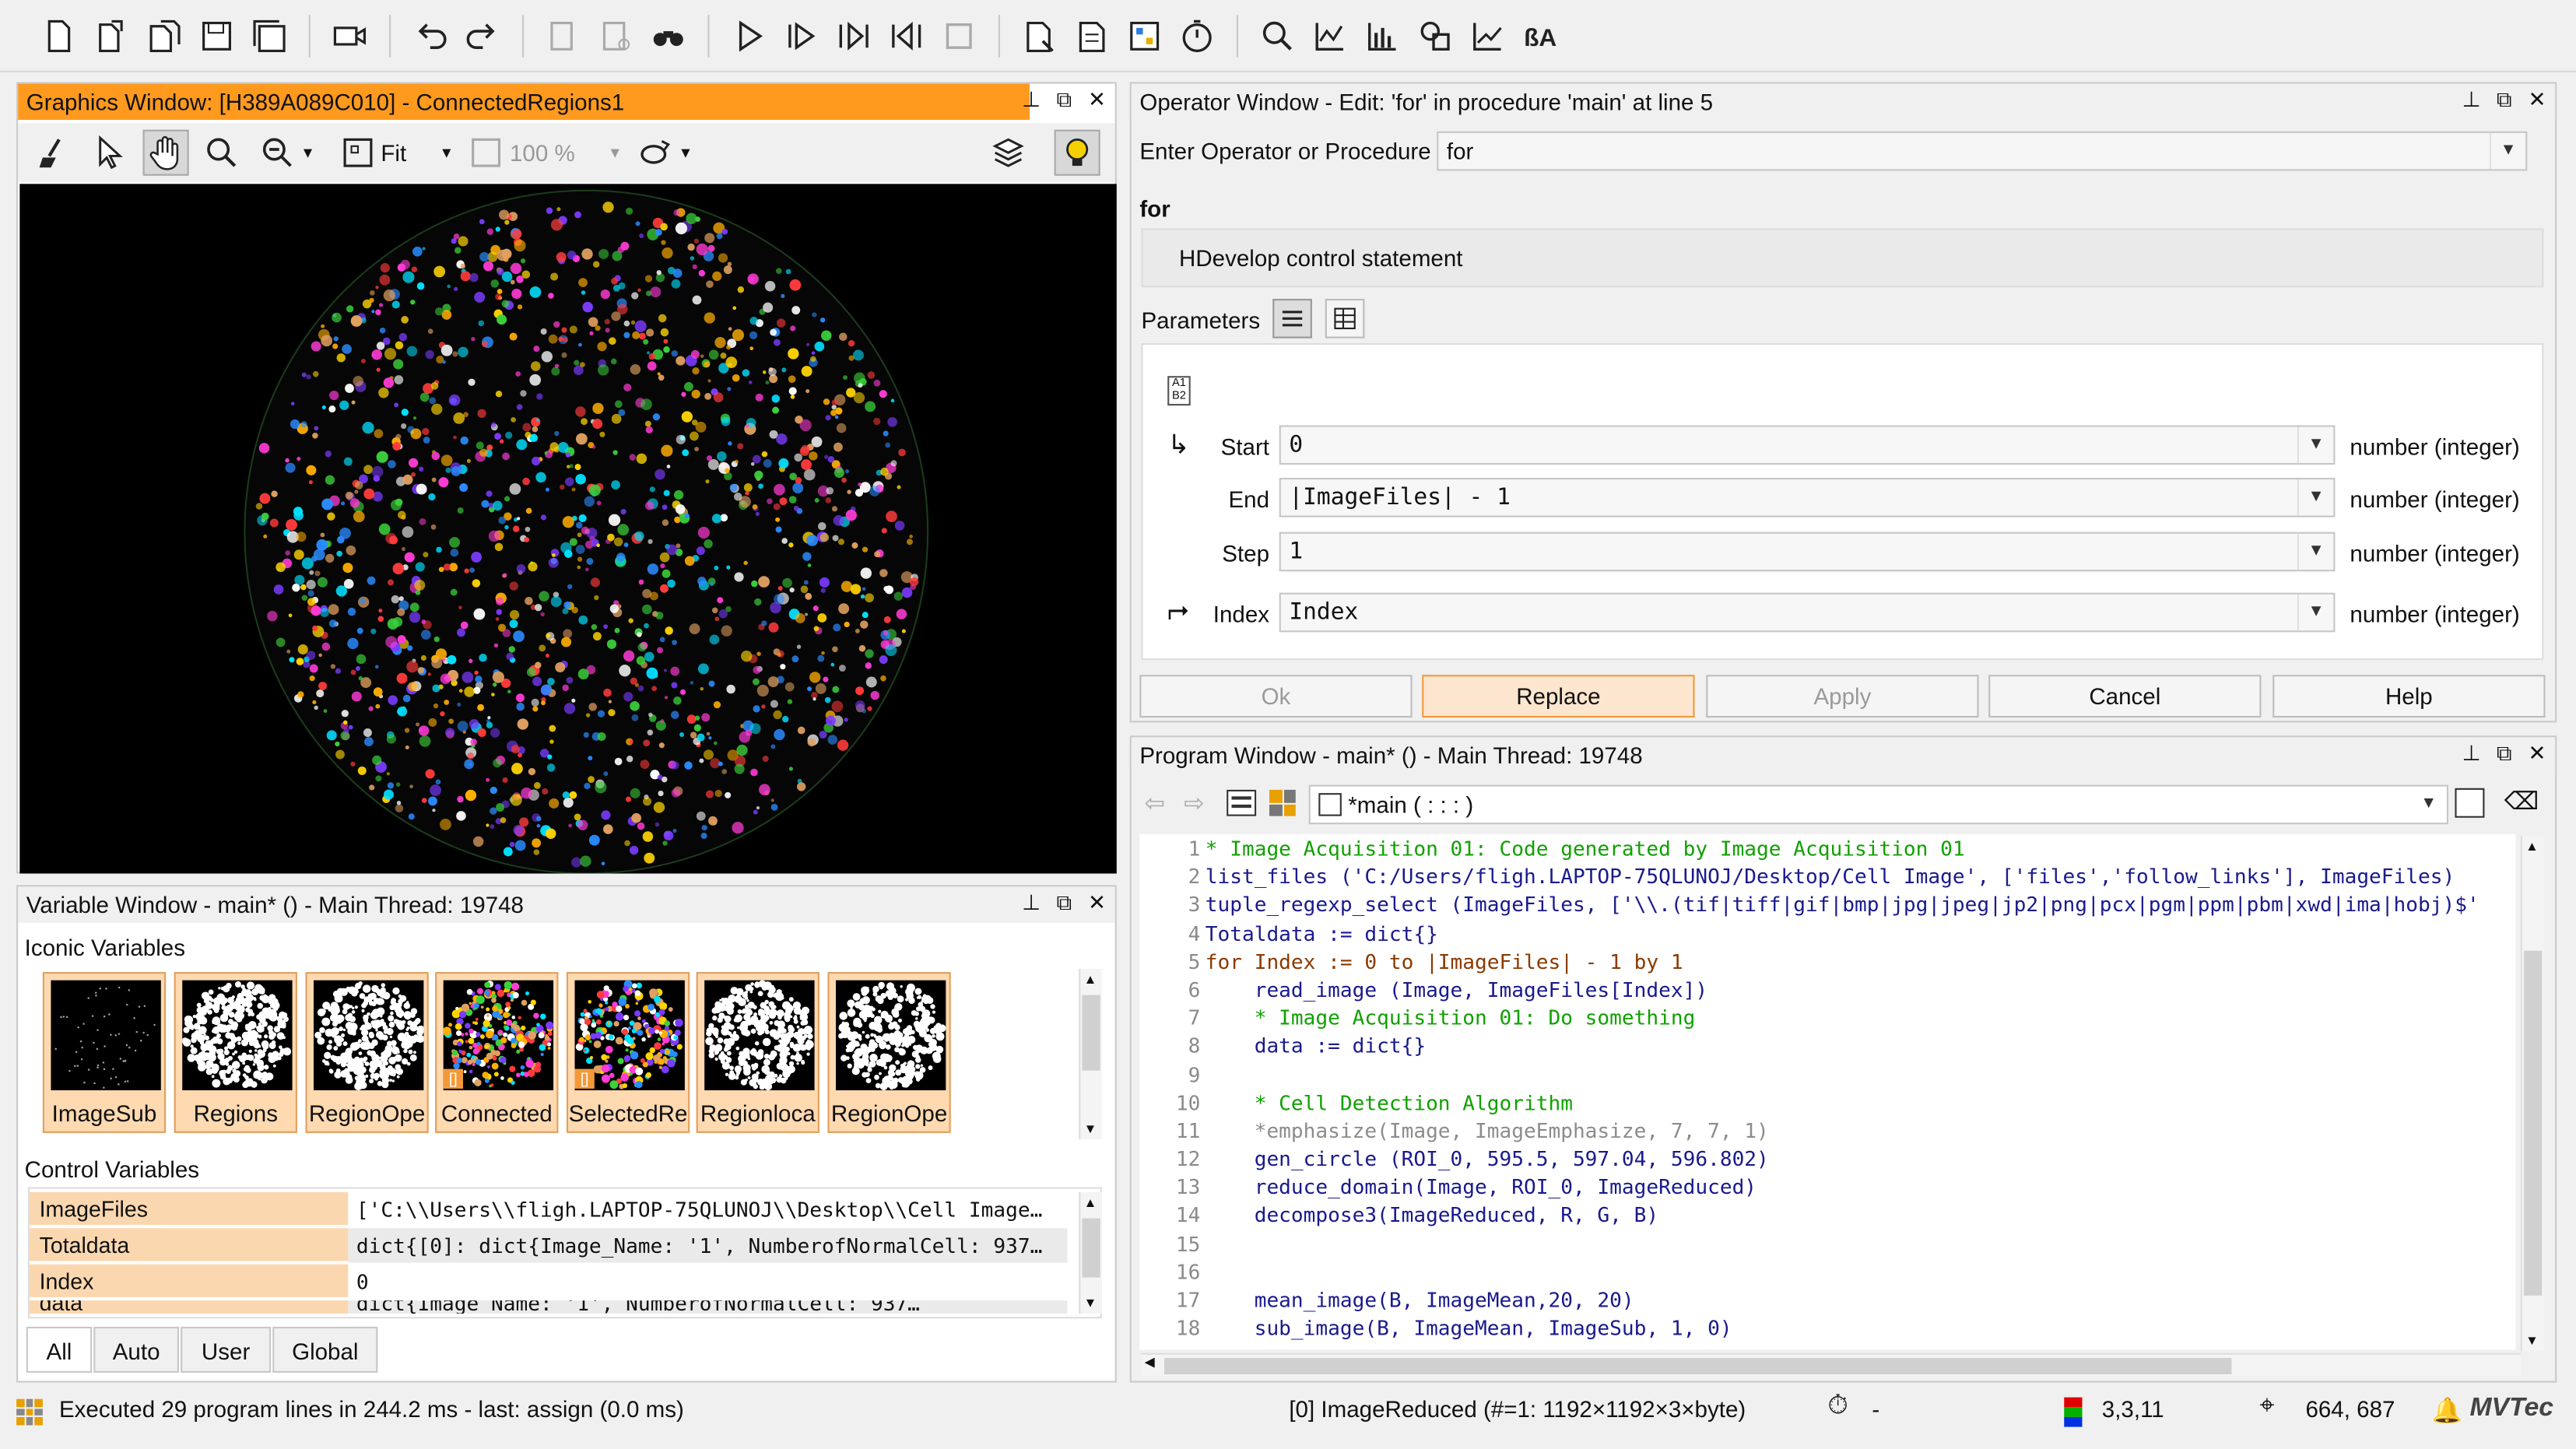  I want to click on iconic-variable-thumb: Regionloca, so click(758, 1052).